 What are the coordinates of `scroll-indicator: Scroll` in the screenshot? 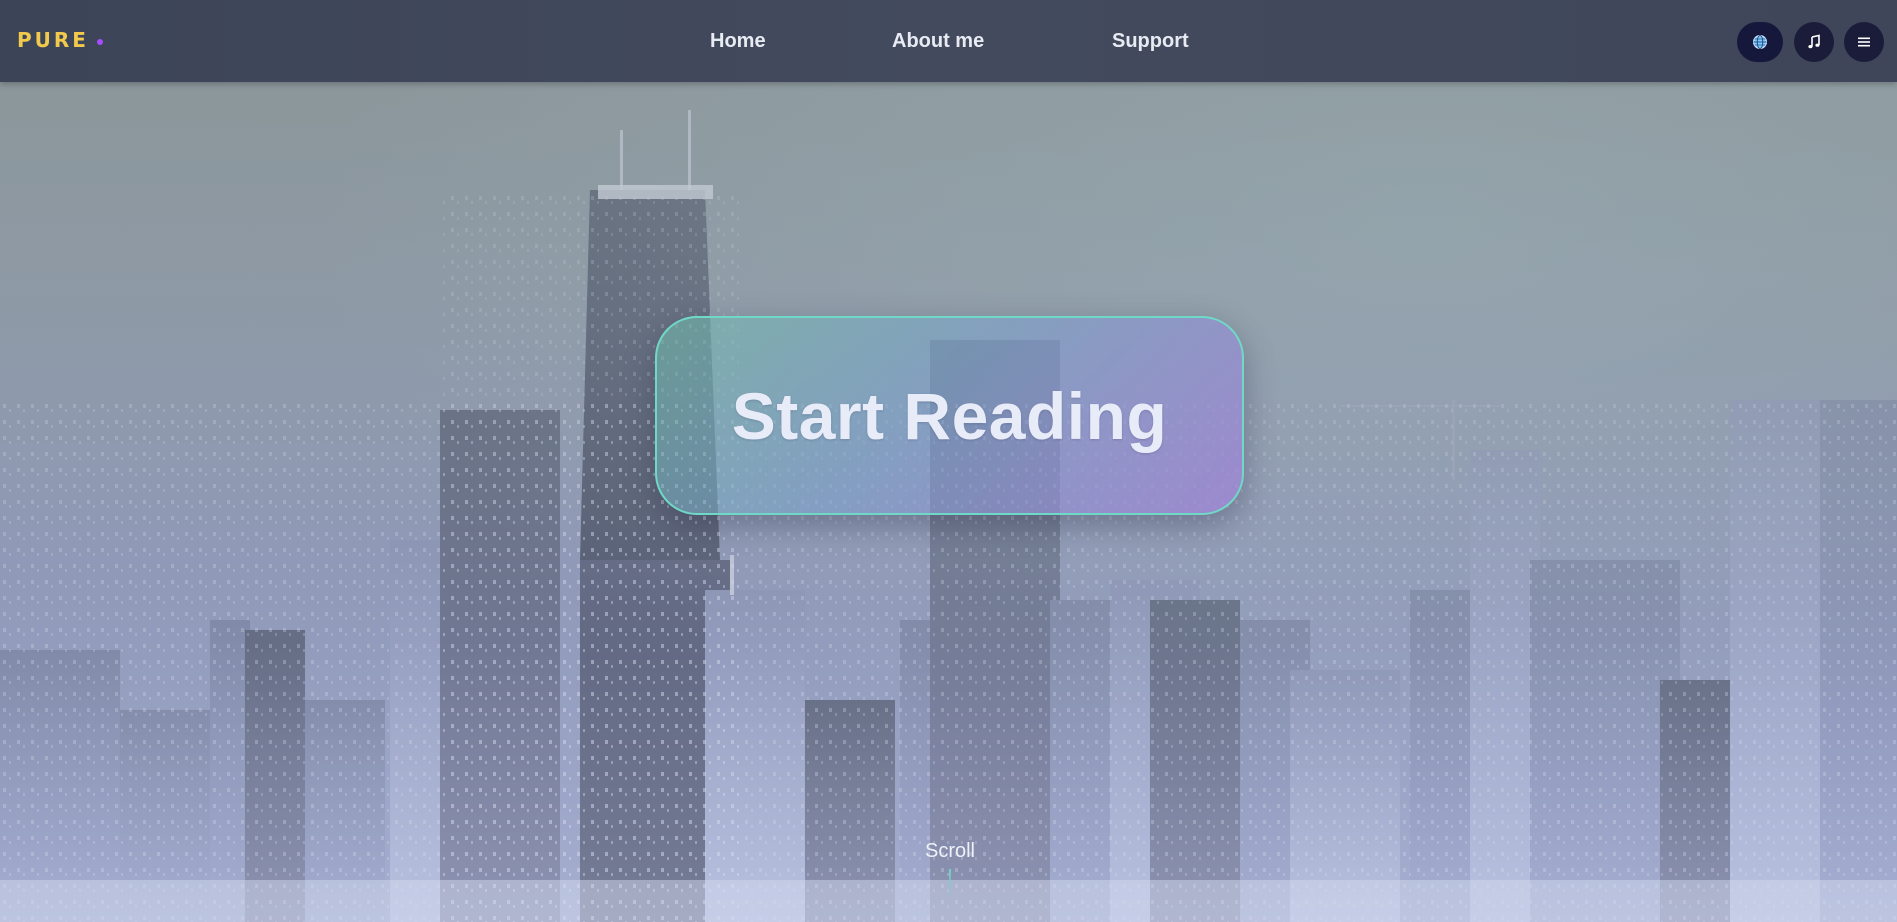 It's located at (950, 869).